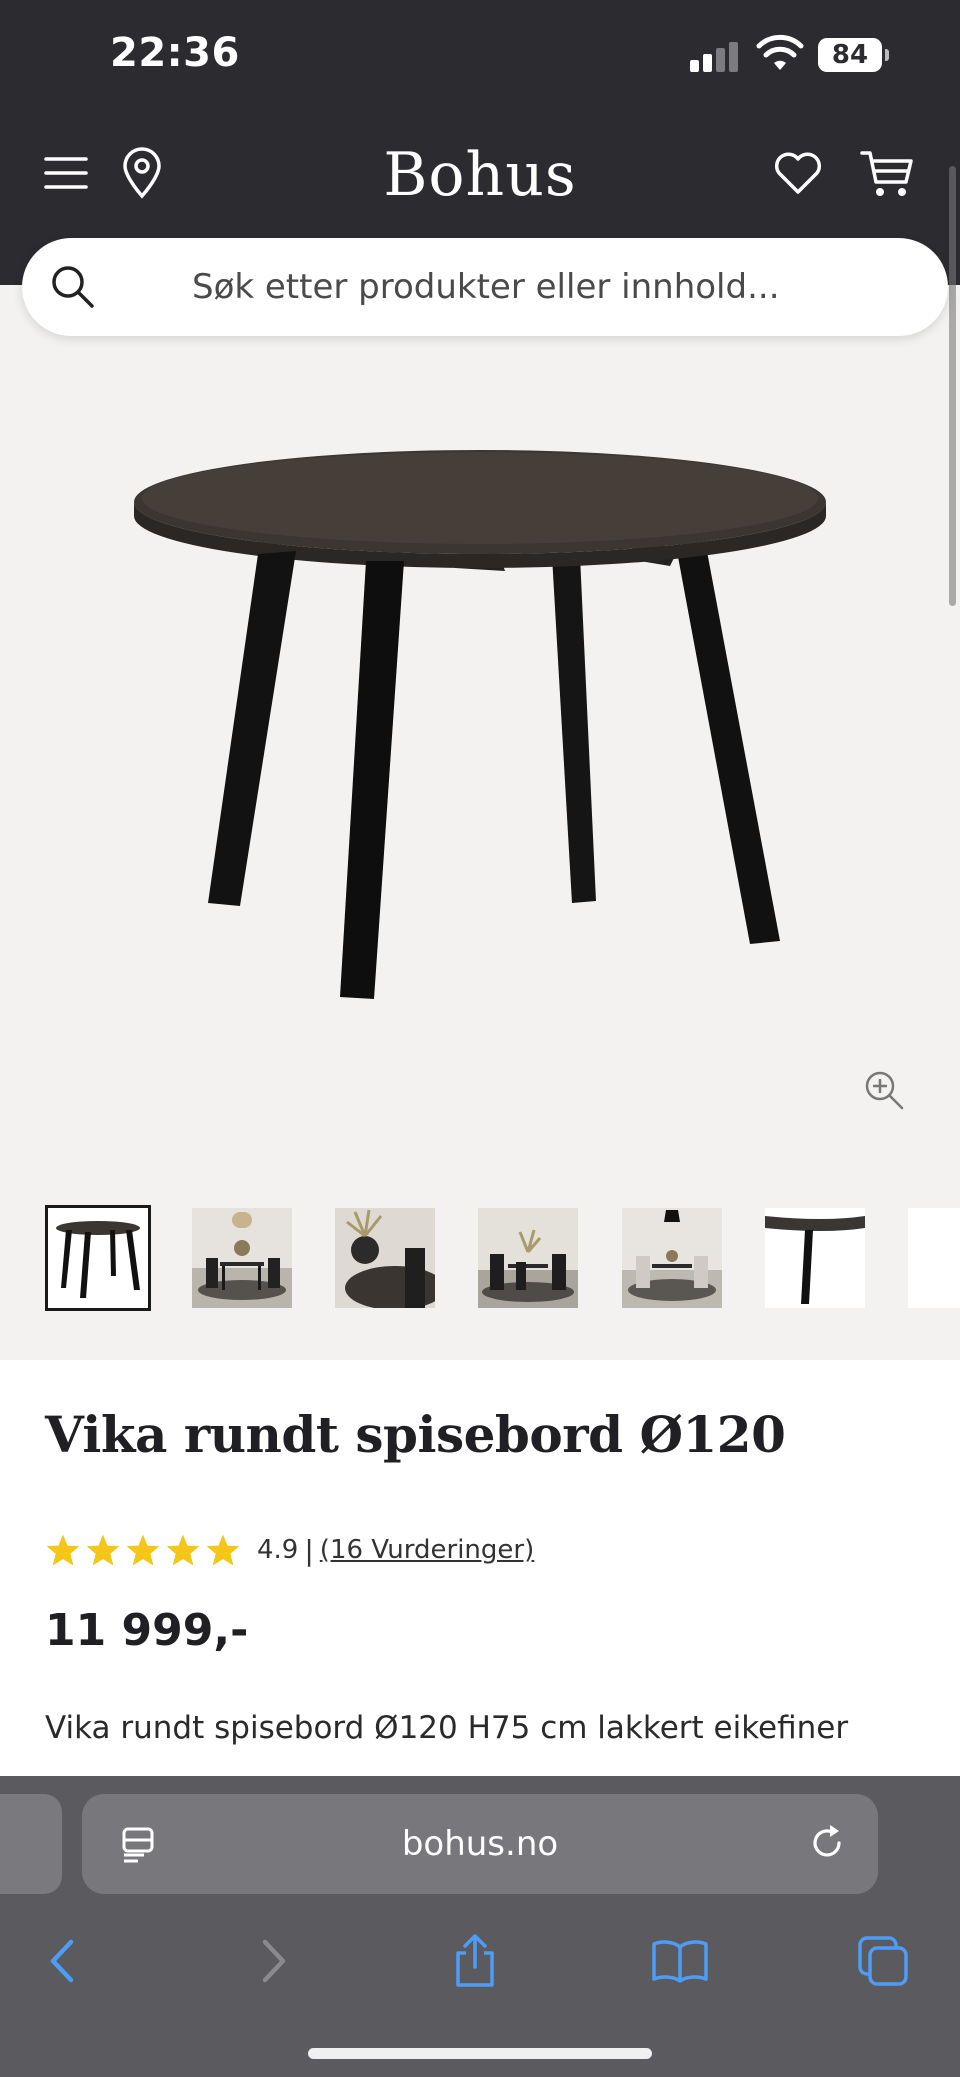  Describe the element at coordinates (73, 287) in the screenshot. I see `search-icon` at that location.